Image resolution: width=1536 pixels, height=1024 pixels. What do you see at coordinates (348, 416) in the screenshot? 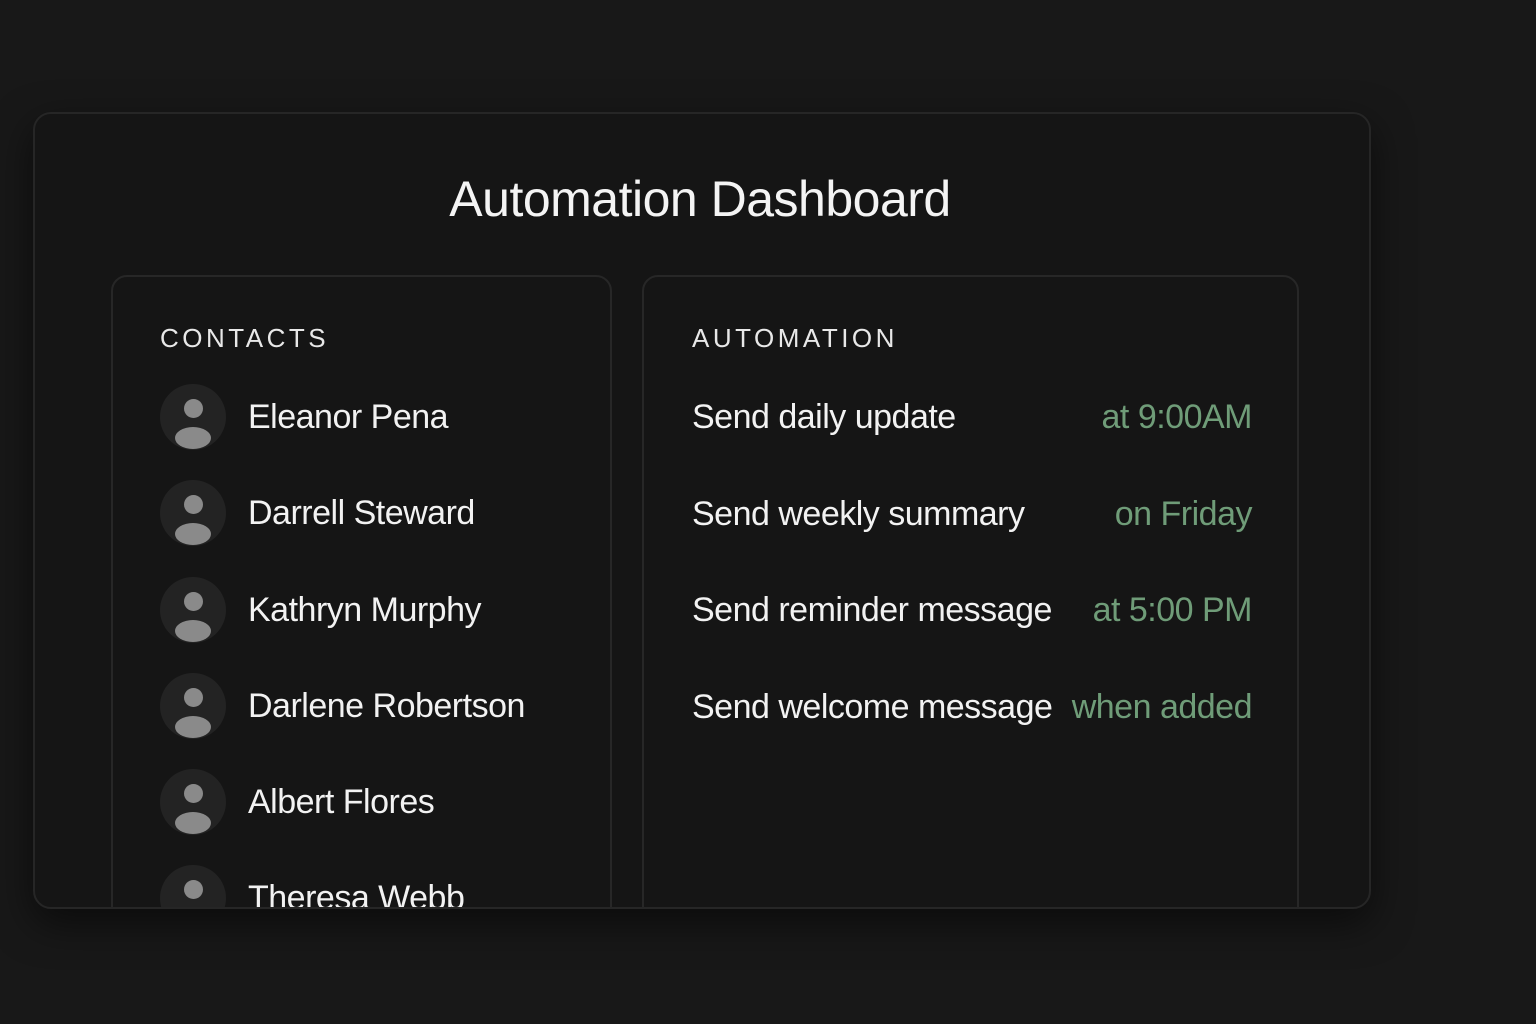
I see `contact-name: Eleanor Pena` at bounding box center [348, 416].